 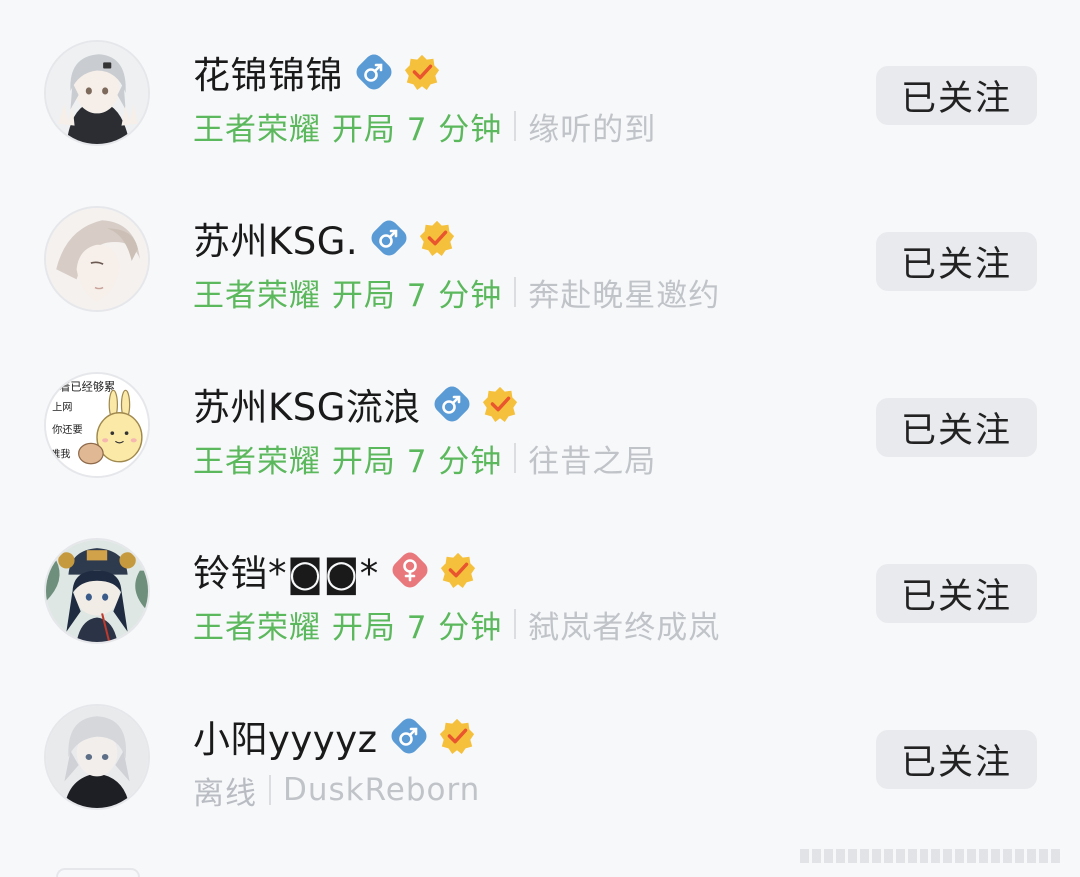 I want to click on friend-name: 铃铛*◙◙*, so click(x=286, y=573).